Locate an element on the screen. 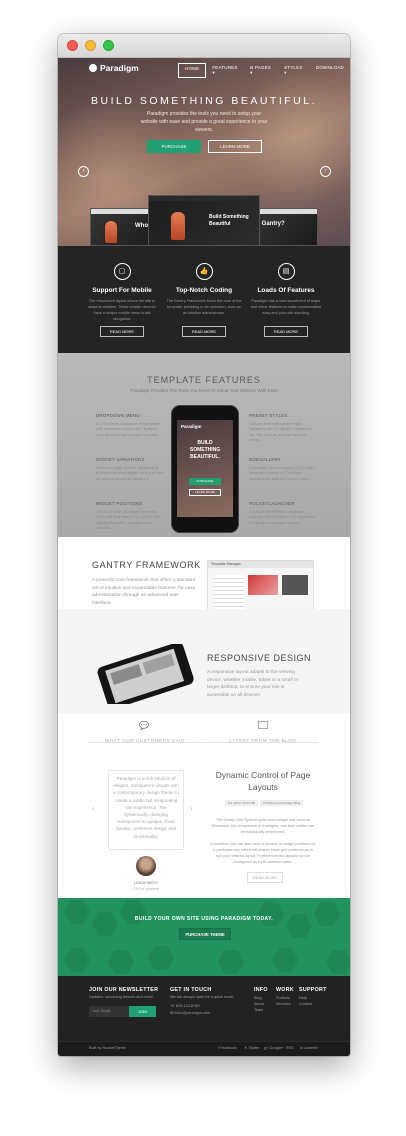 This screenshot has width=406, height=1136. newsletter-title: JOIN OUR NEWSLETTER is located at coordinates (124, 990).